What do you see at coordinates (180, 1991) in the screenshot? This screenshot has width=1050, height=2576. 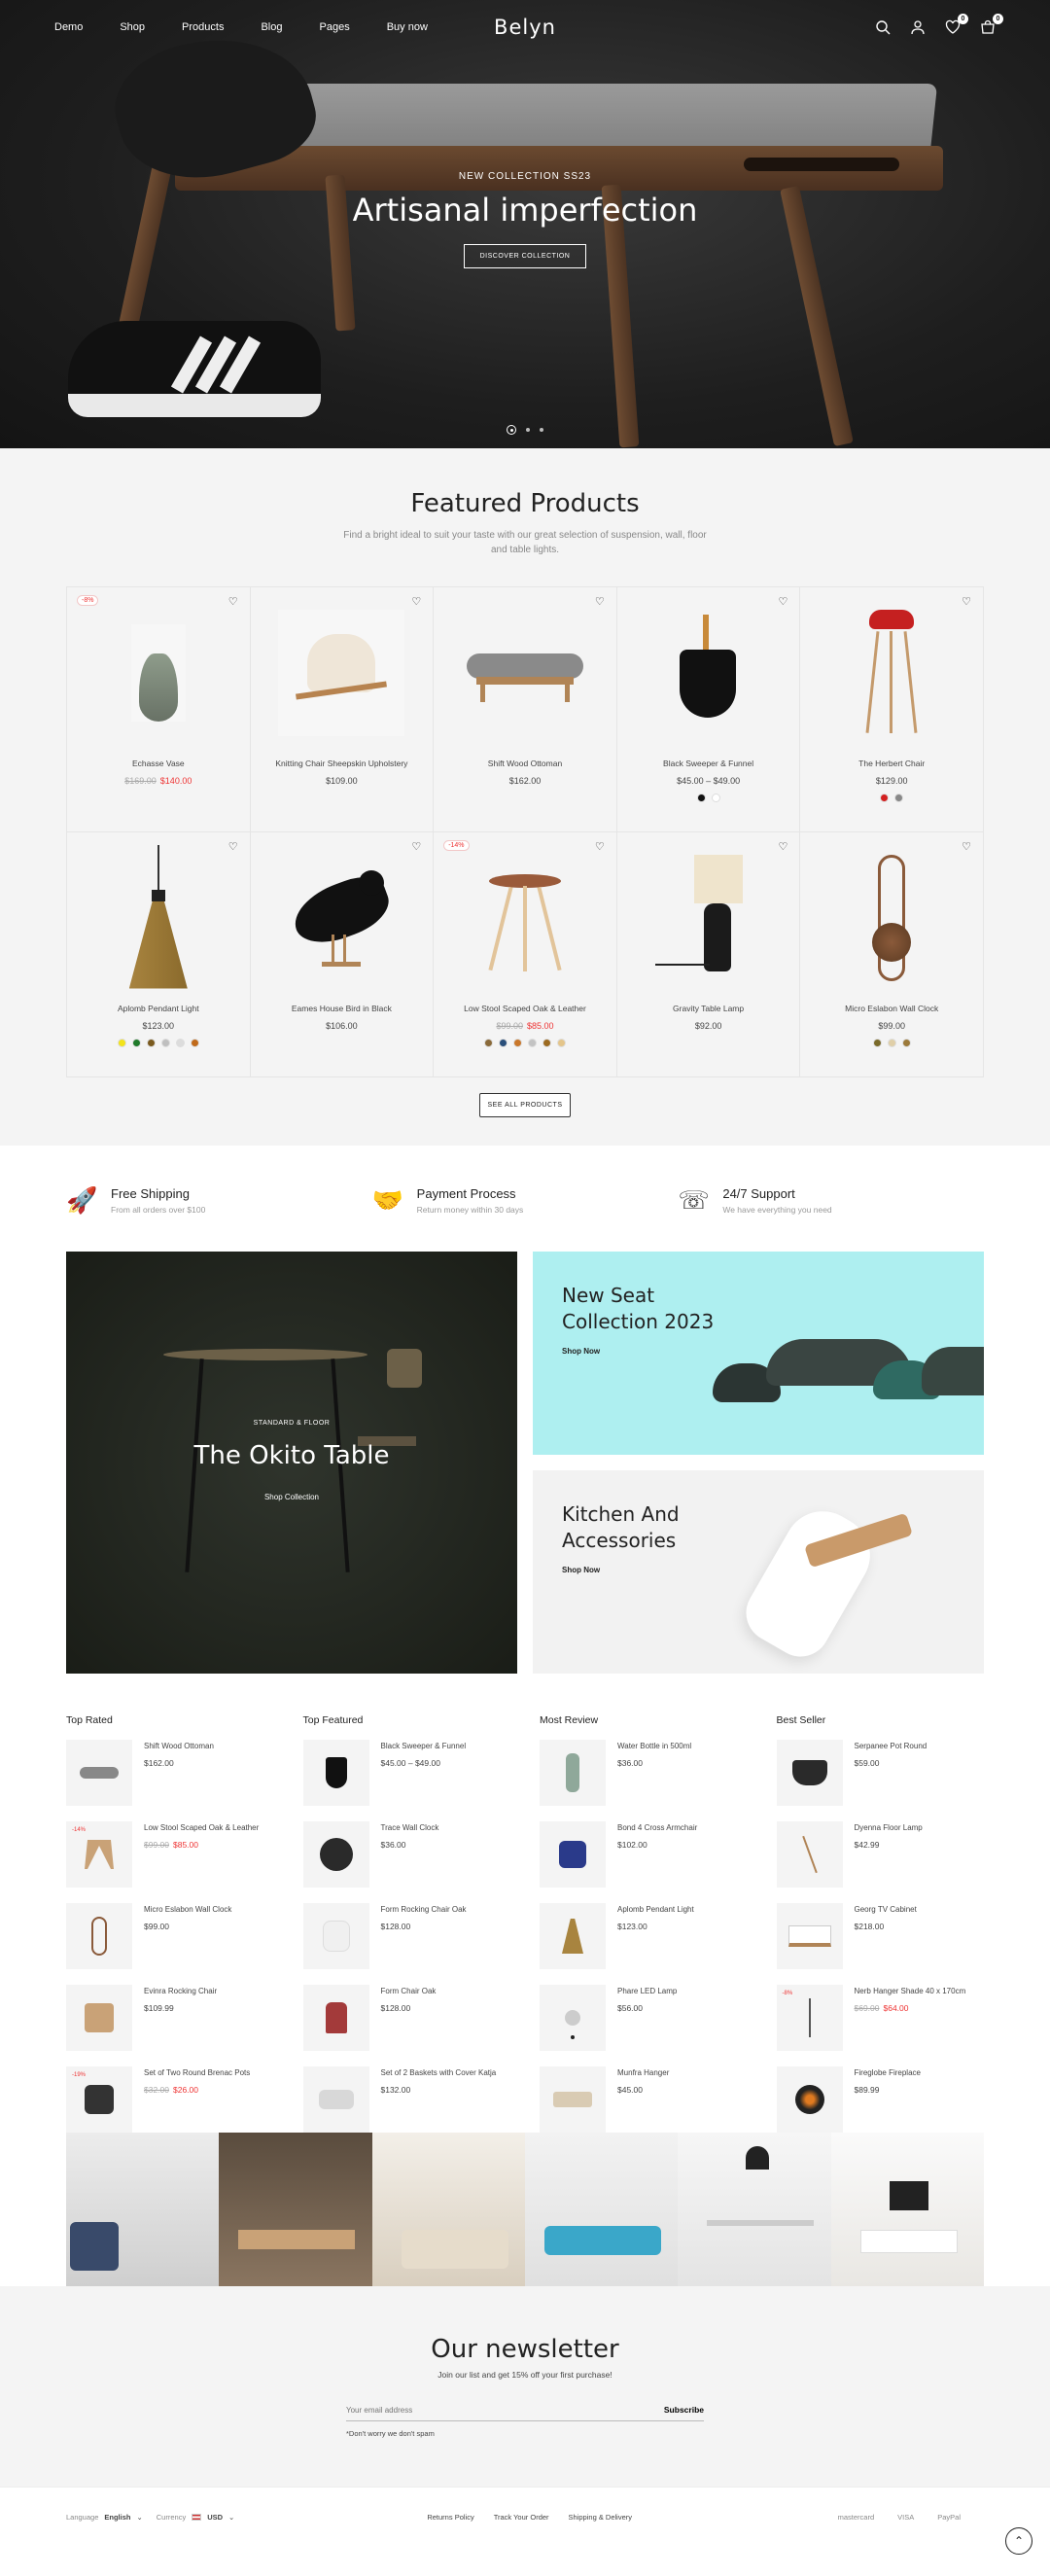 I see `product-name: Evinra Rocking Chair` at bounding box center [180, 1991].